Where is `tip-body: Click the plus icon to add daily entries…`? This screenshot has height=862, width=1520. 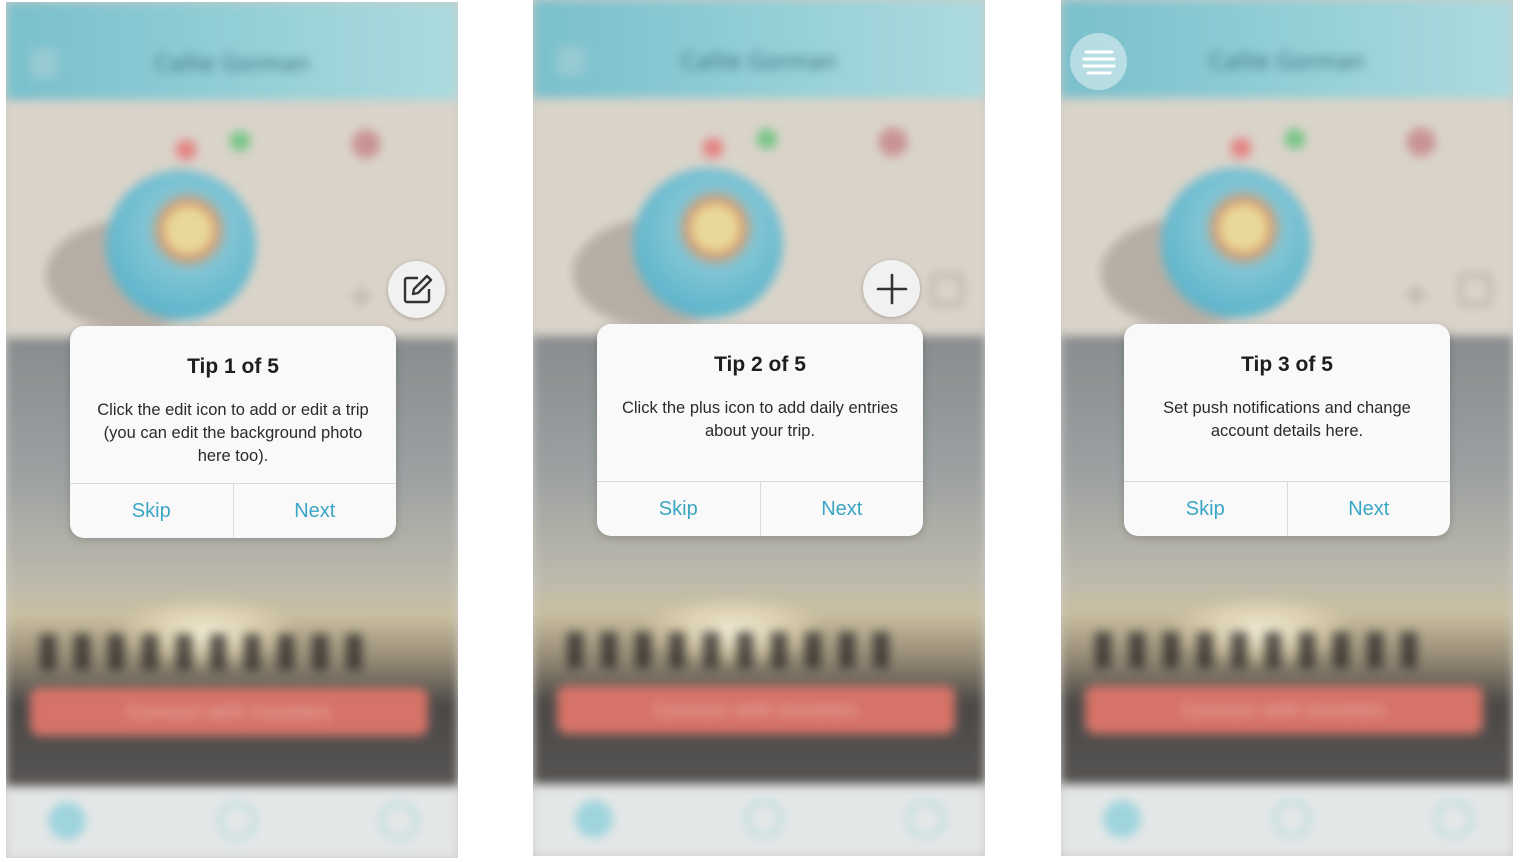 tip-body: Click the plus icon to add daily entries… is located at coordinates (760, 419).